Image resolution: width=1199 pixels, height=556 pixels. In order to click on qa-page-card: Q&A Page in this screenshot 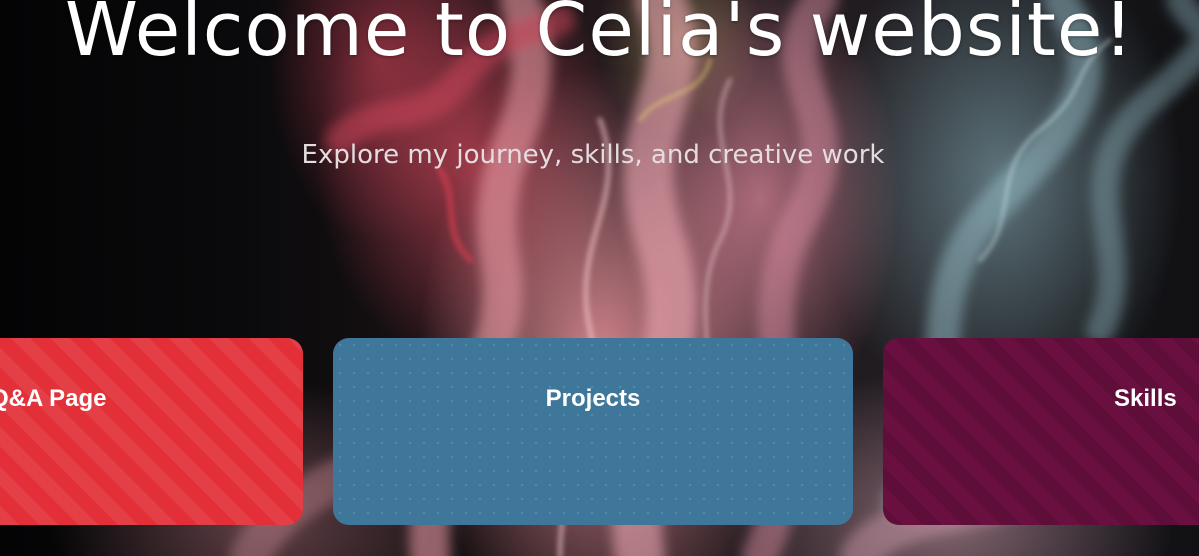, I will do `click(151, 431)`.